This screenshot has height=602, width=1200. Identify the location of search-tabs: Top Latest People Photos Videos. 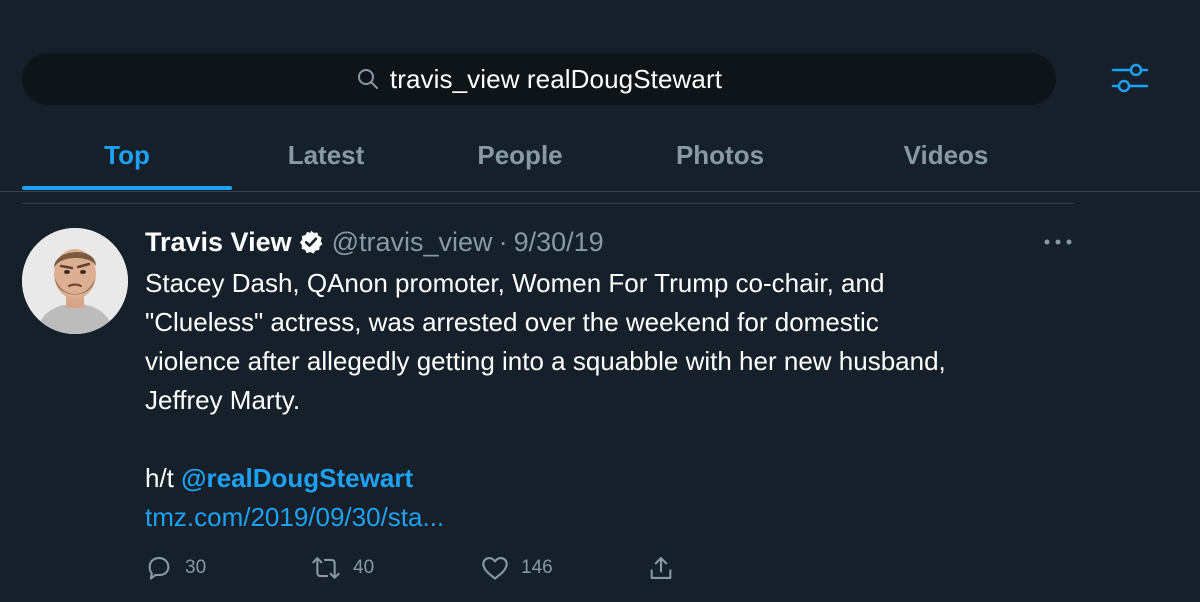
(600, 157).